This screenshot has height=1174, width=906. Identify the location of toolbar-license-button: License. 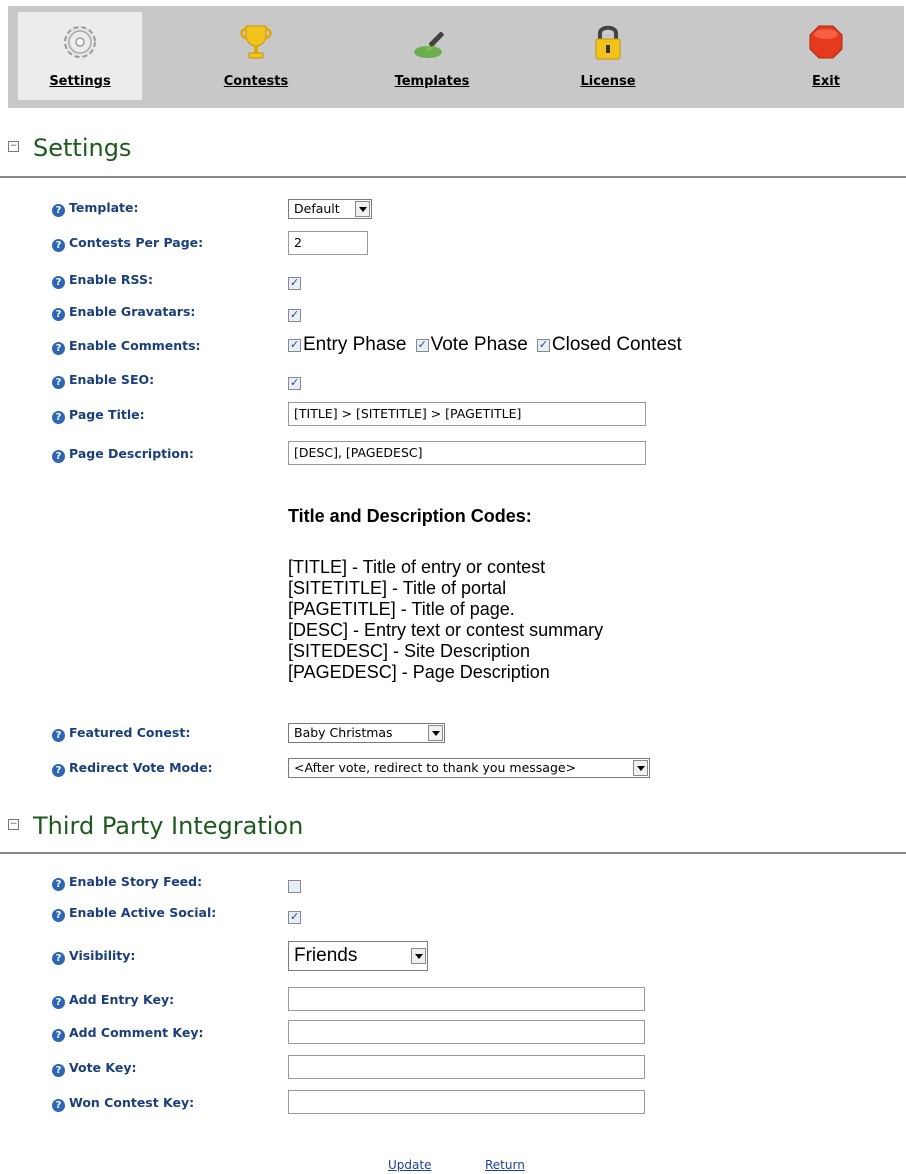
(608, 56).